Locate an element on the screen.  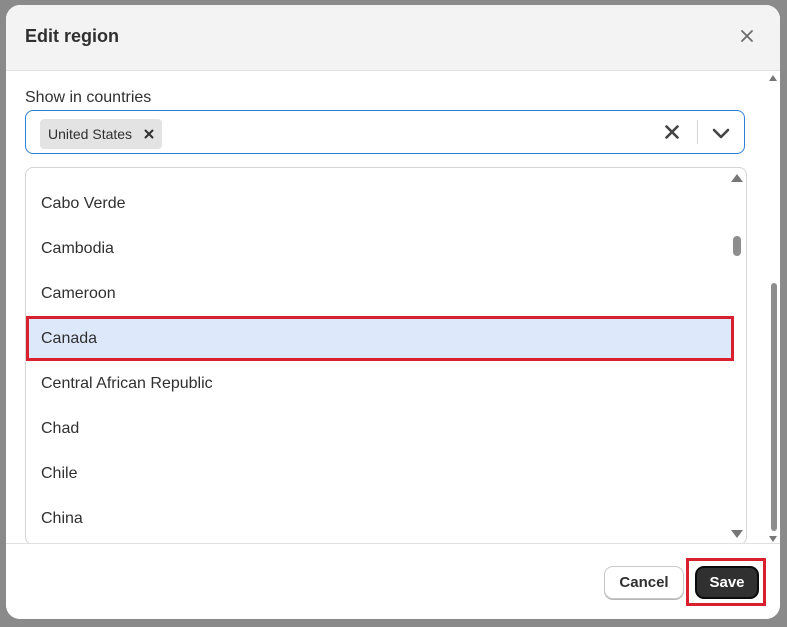
country-chip: United States is located at coordinates (101, 134).